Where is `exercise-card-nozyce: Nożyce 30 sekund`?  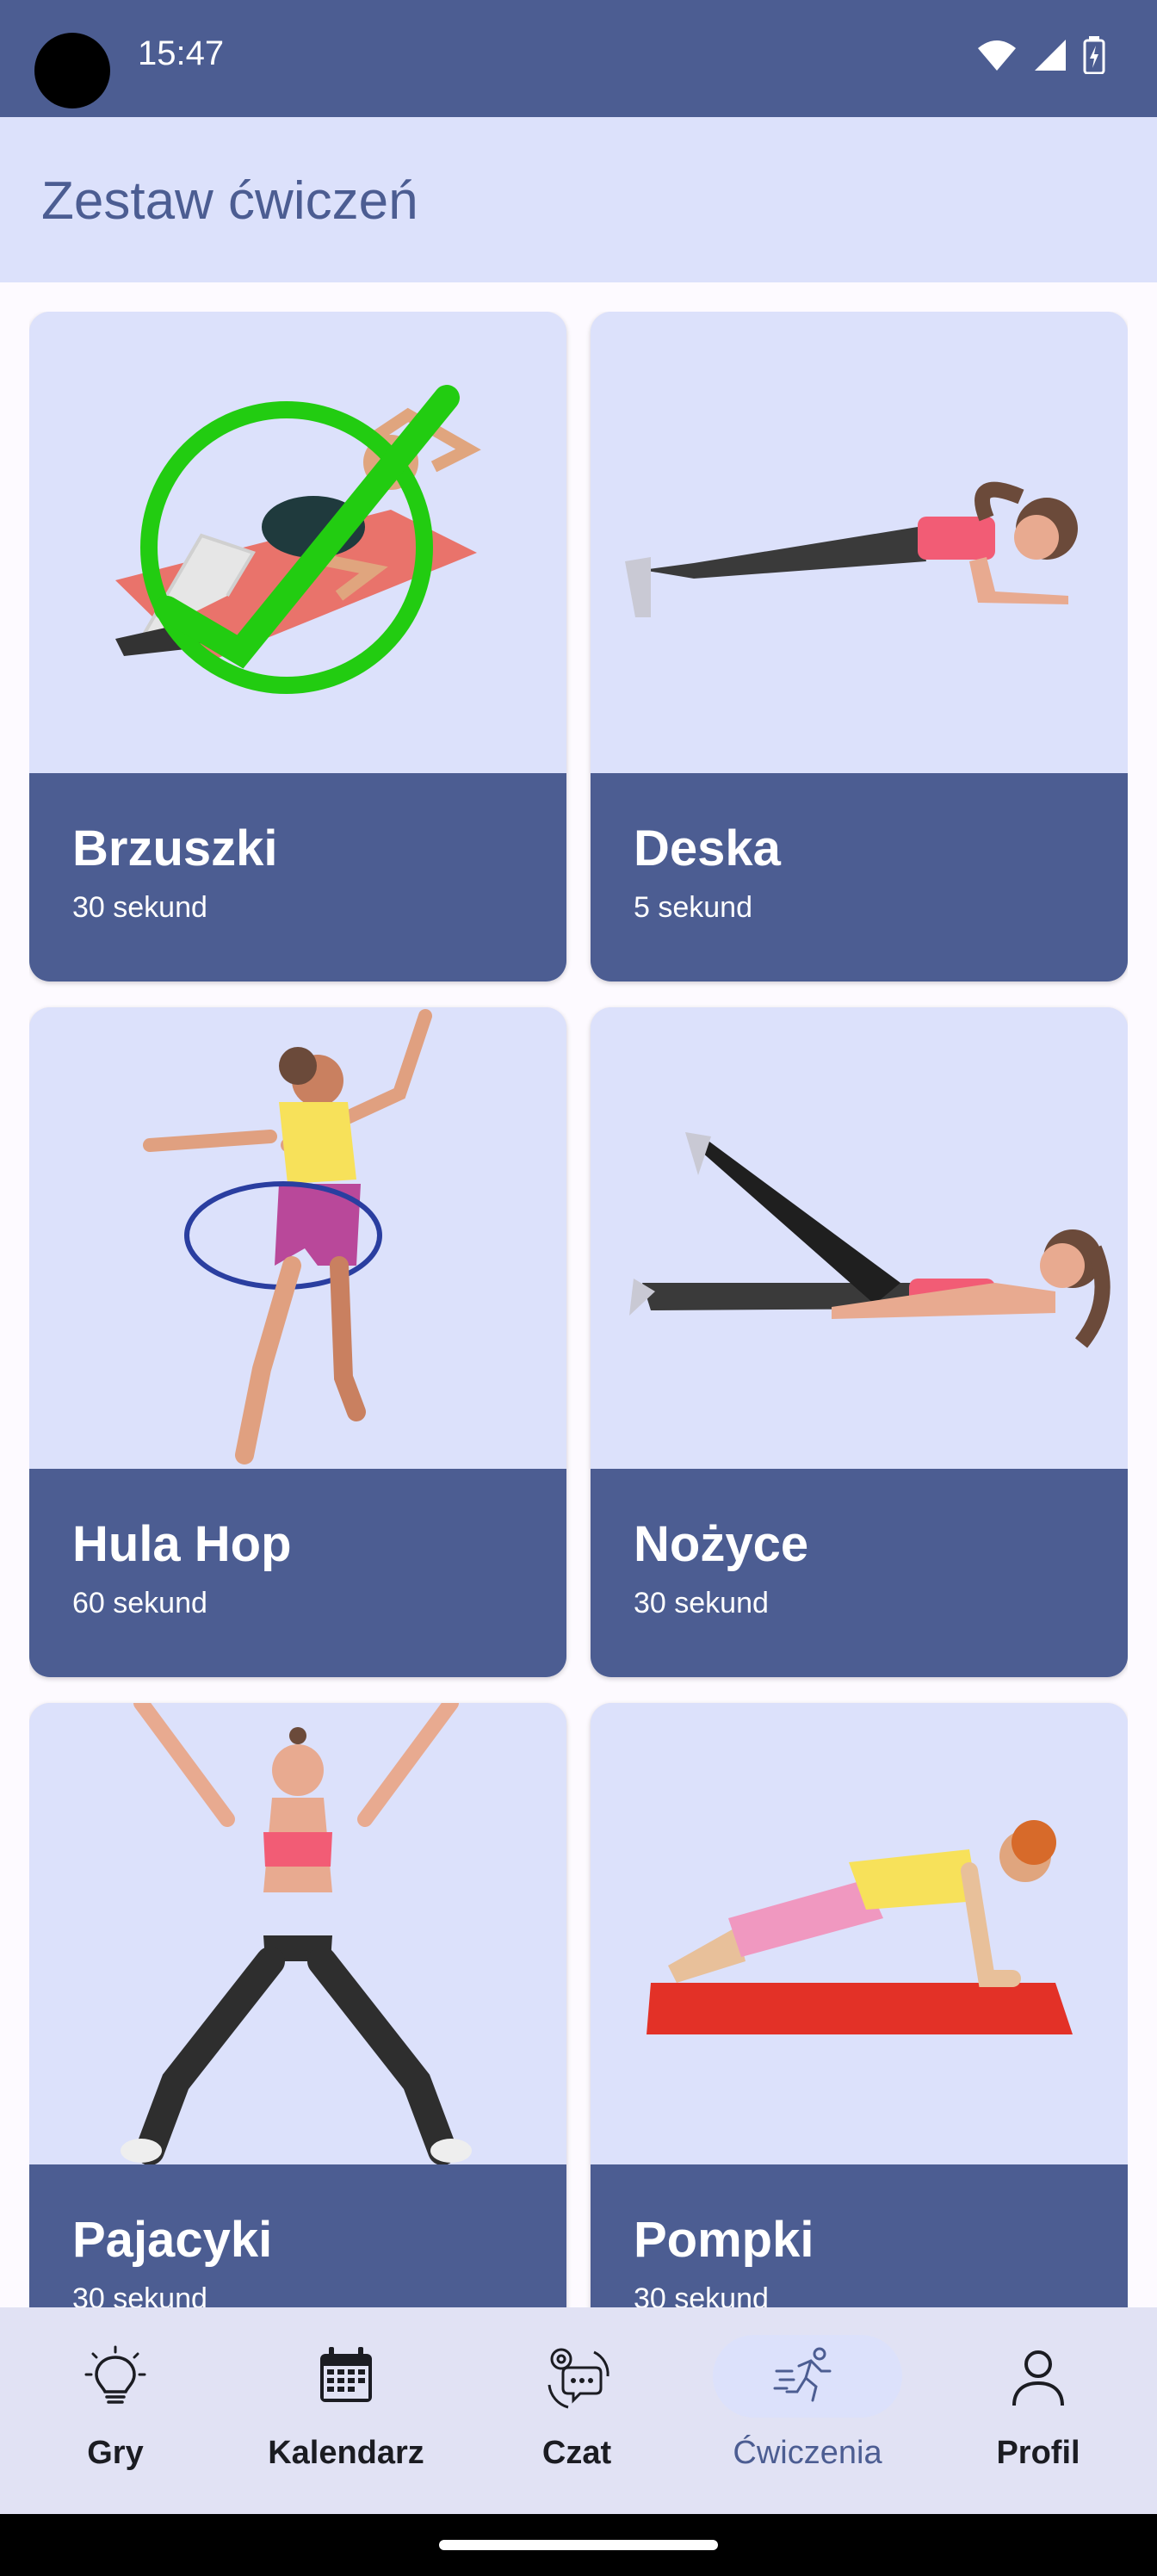
exercise-card-nozyce: Nożyce 30 sekund is located at coordinates (860, 1342).